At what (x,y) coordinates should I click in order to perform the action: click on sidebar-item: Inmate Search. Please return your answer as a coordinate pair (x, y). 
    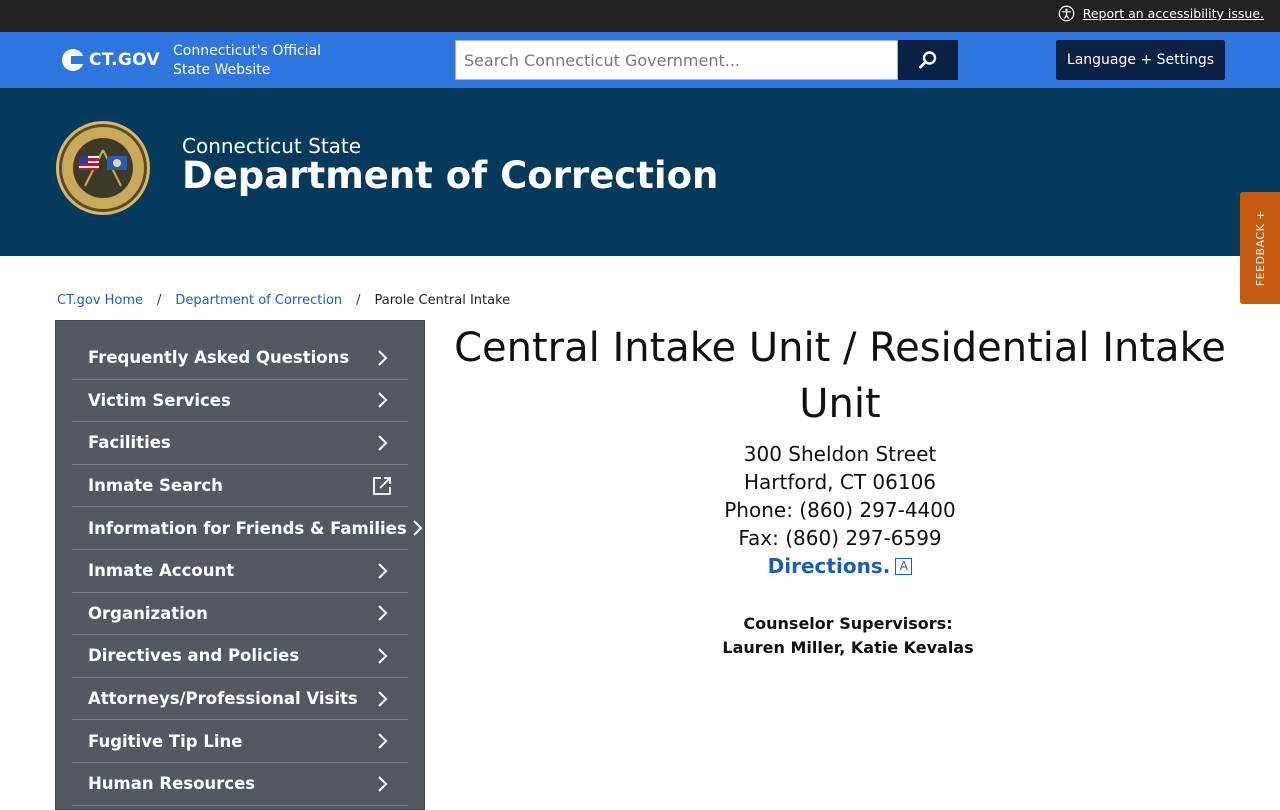
    Looking at the image, I should click on (240, 486).